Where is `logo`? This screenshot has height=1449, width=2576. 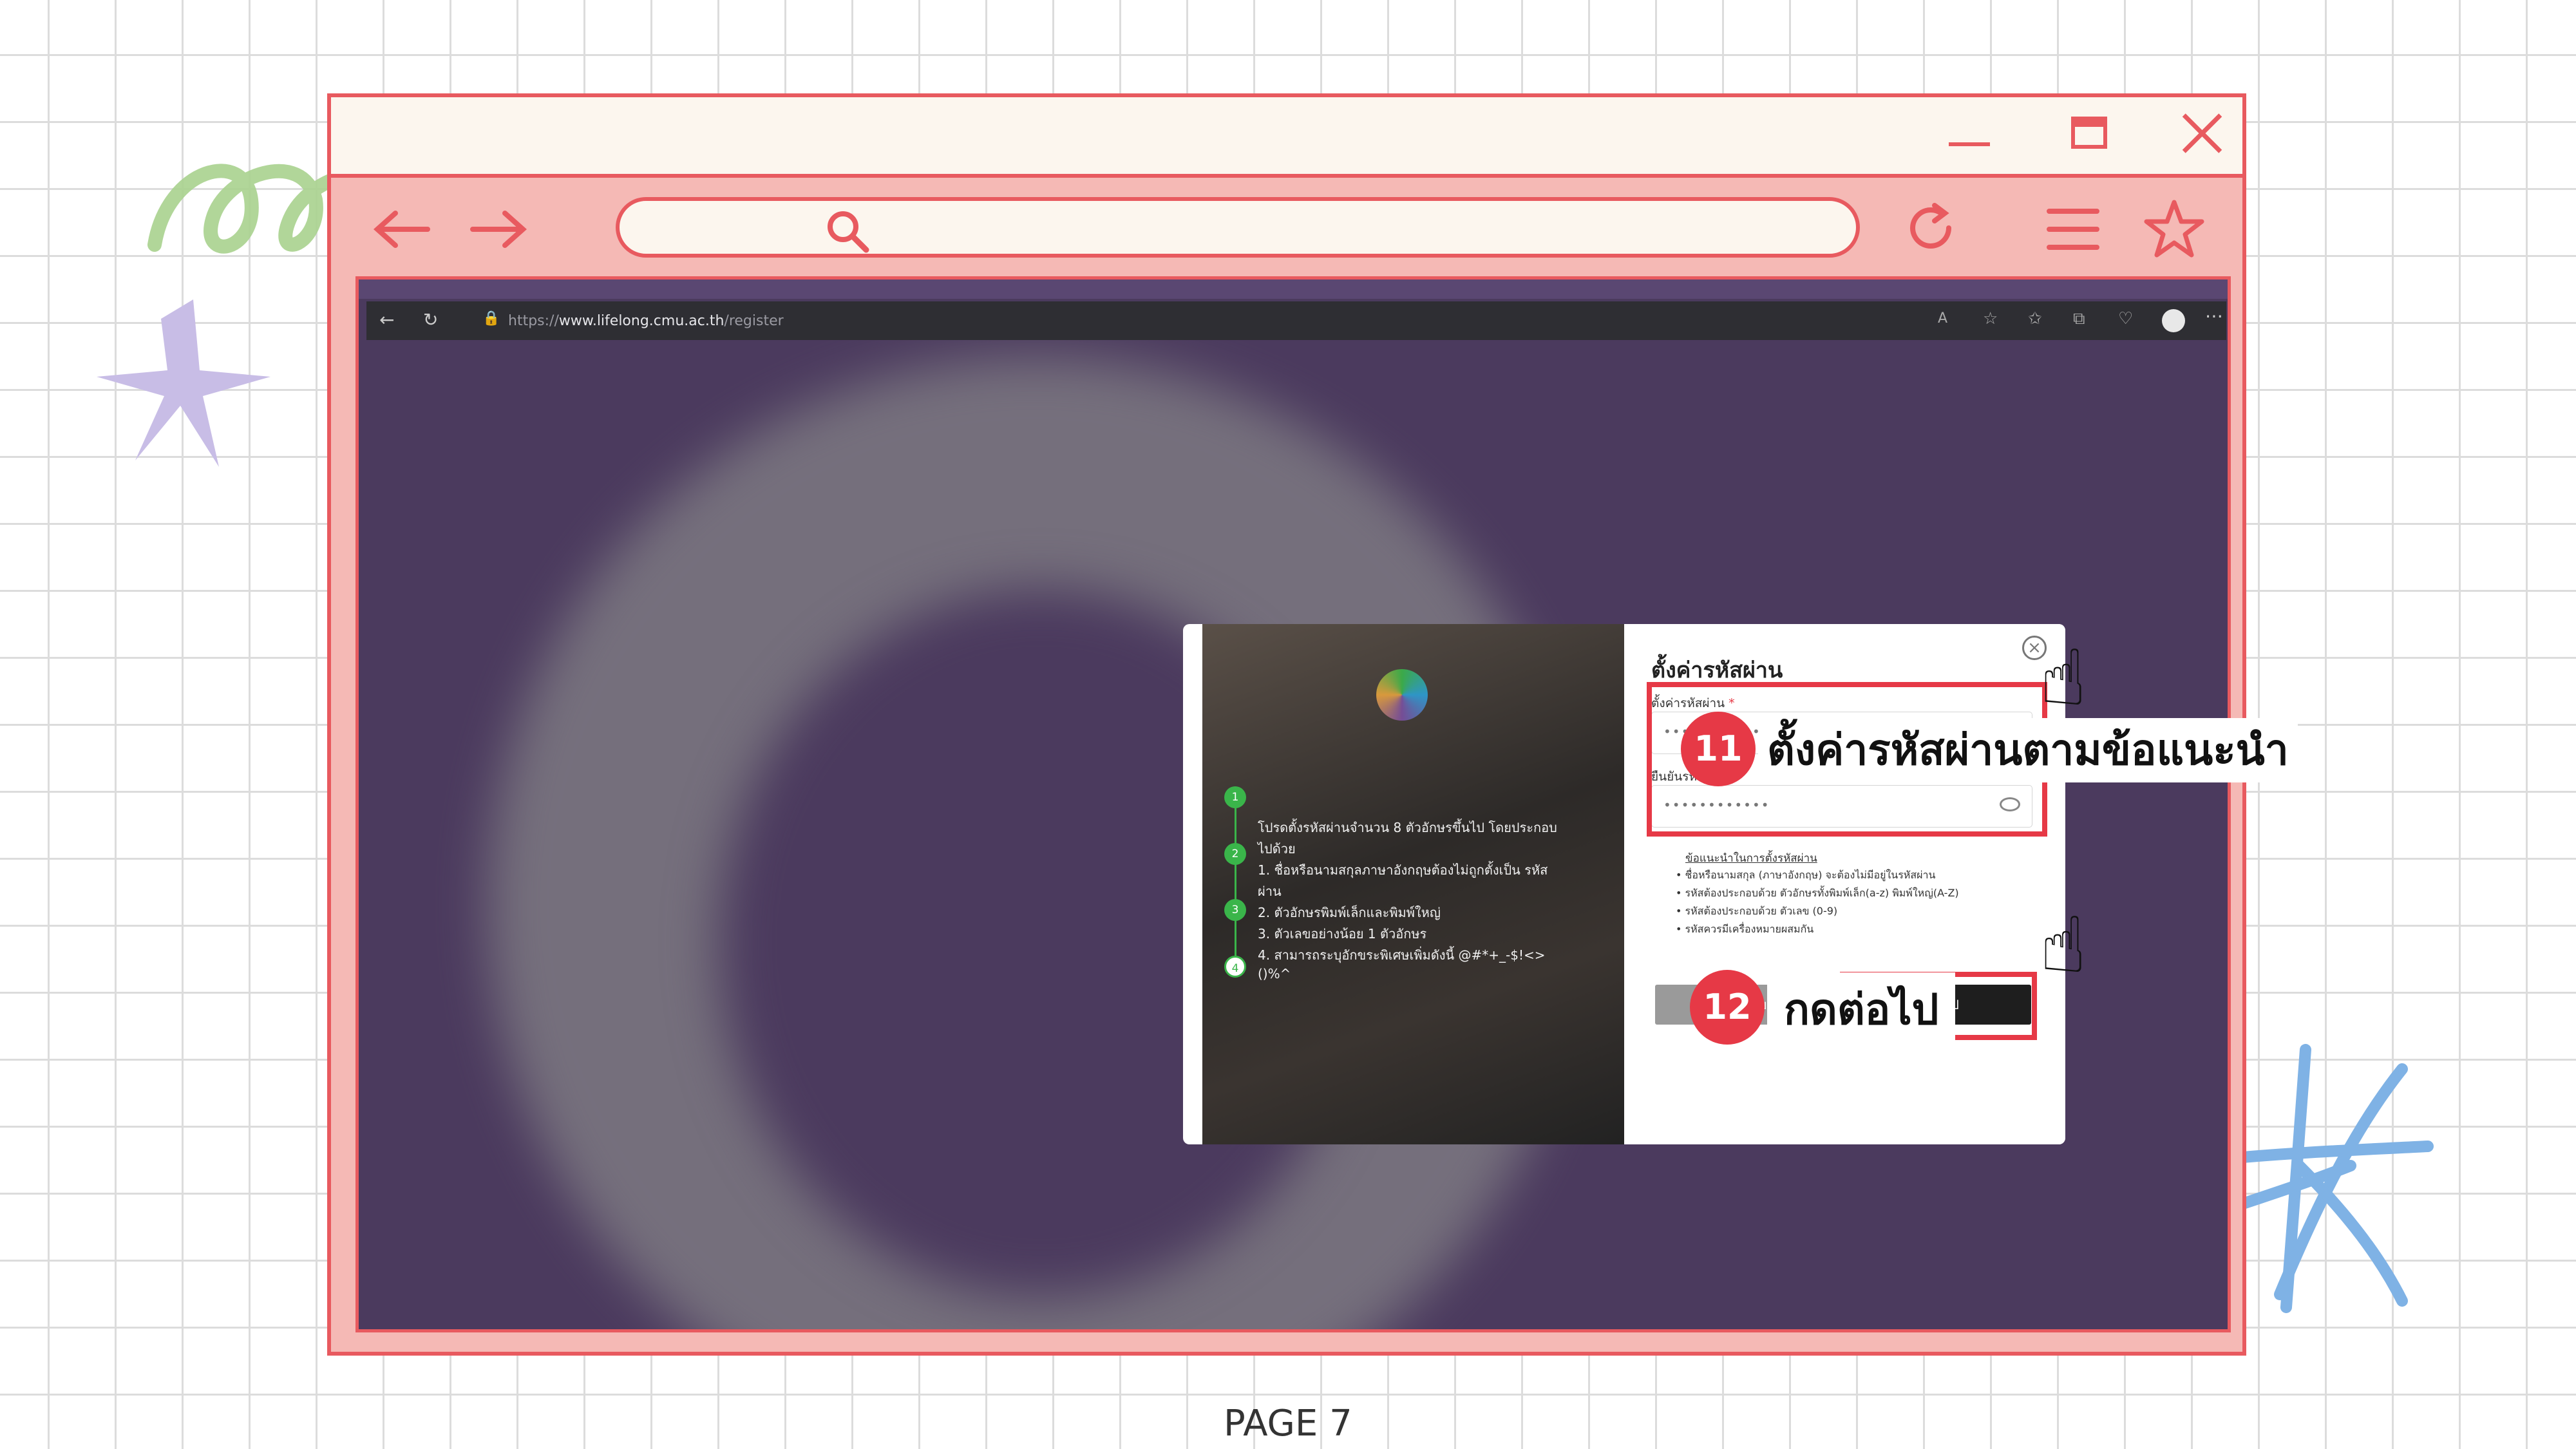
logo is located at coordinates (1402, 695).